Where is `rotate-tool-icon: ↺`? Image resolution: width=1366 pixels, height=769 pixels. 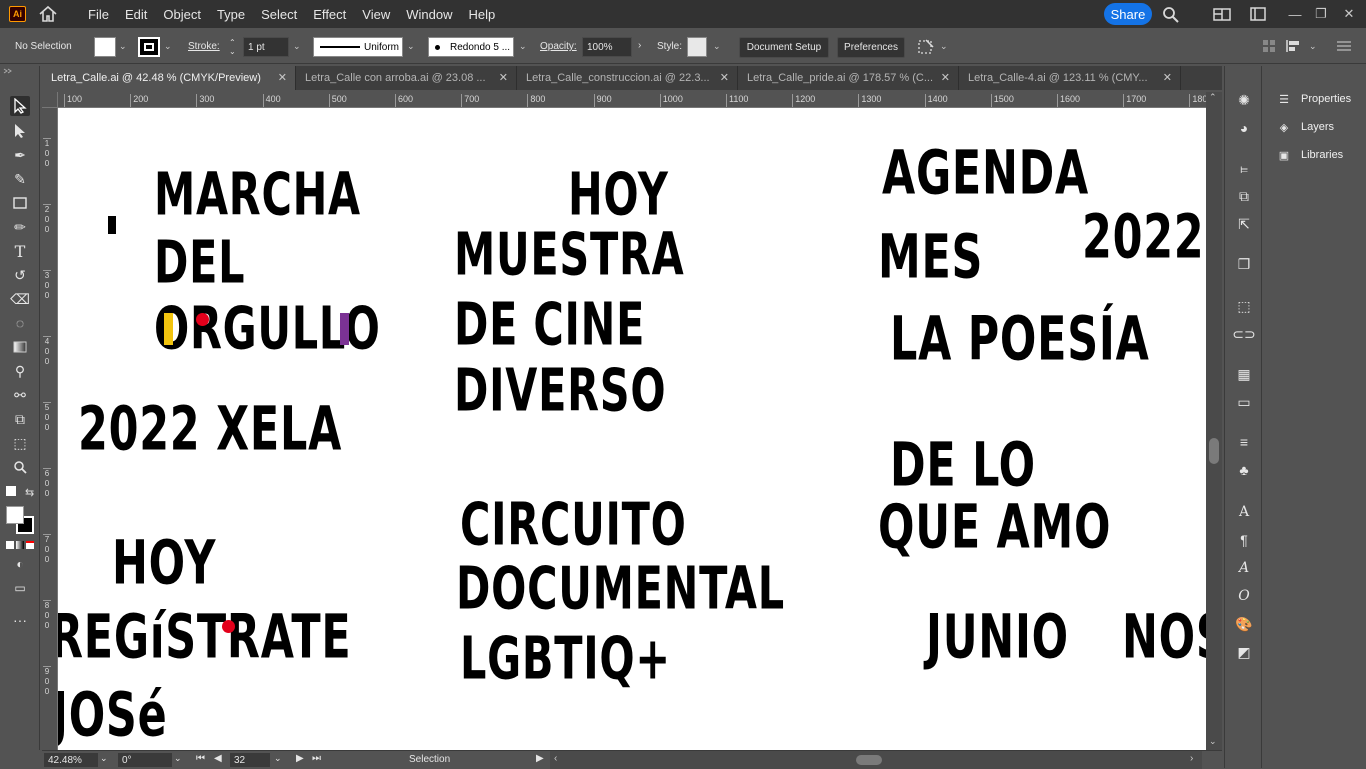
rotate-tool-icon: ↺ is located at coordinates (20, 275).